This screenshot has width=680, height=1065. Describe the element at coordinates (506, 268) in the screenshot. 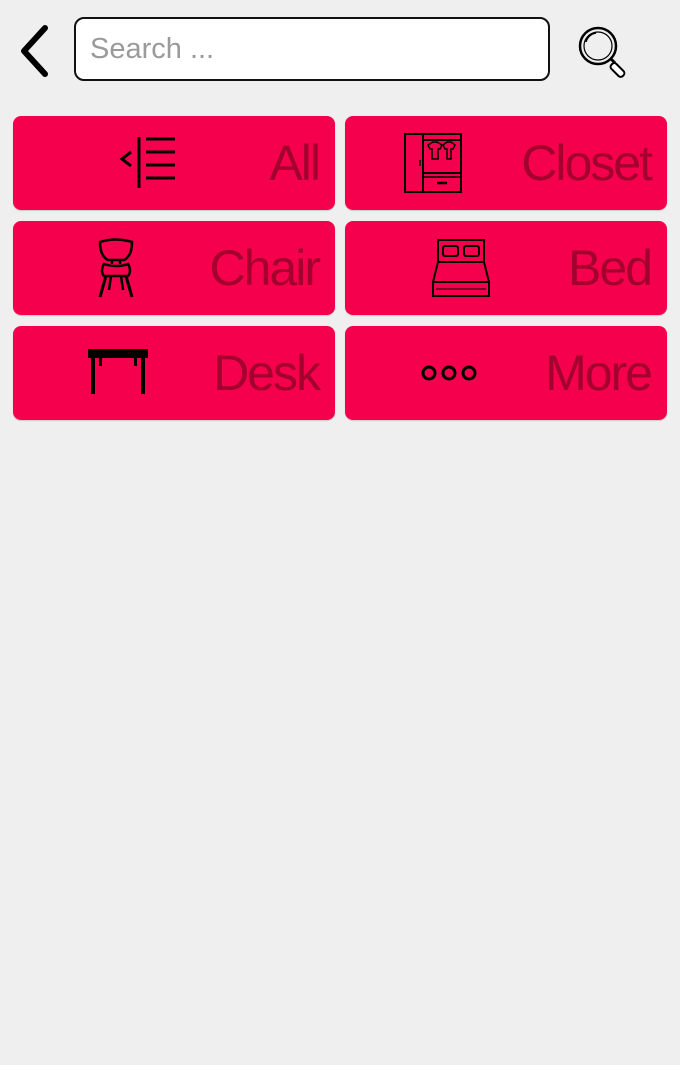

I see `category-bed-button: Bed` at that location.